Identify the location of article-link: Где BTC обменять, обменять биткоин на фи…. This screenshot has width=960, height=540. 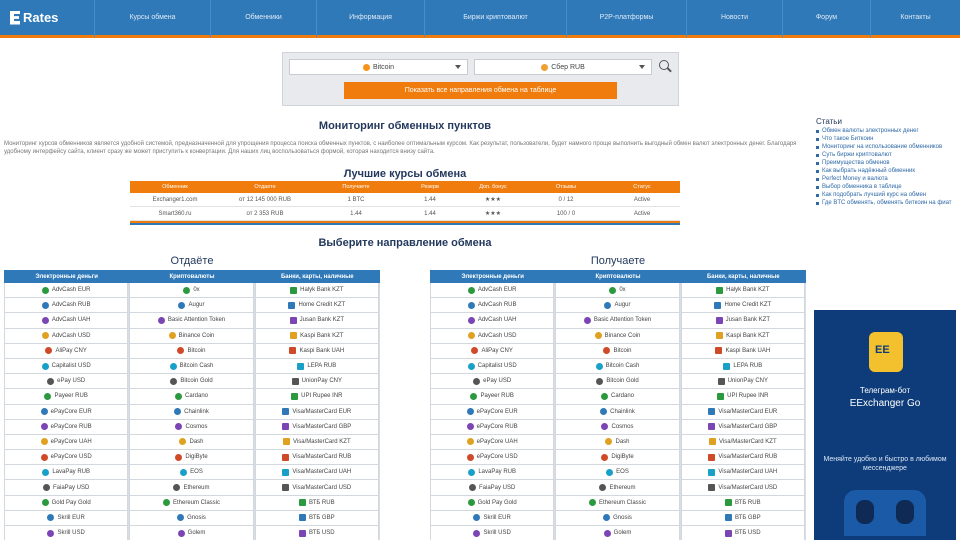
(887, 203).